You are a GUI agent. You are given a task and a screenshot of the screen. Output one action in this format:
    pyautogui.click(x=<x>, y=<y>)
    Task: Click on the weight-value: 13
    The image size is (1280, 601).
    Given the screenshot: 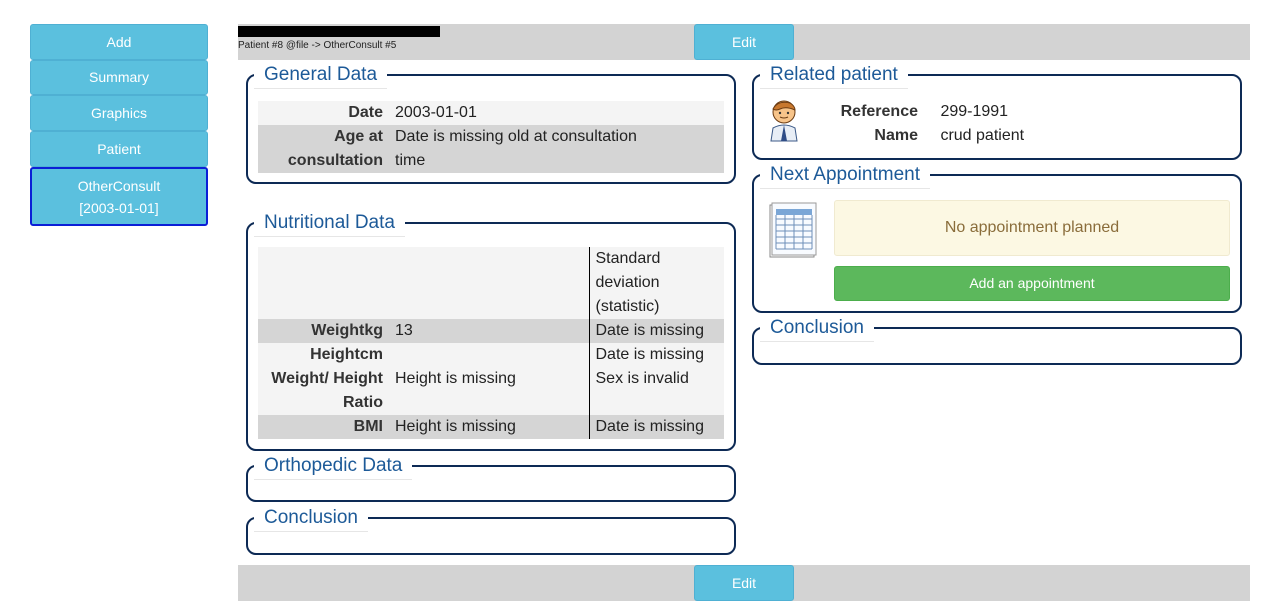 What is the action you would take?
    pyautogui.click(x=404, y=330)
    